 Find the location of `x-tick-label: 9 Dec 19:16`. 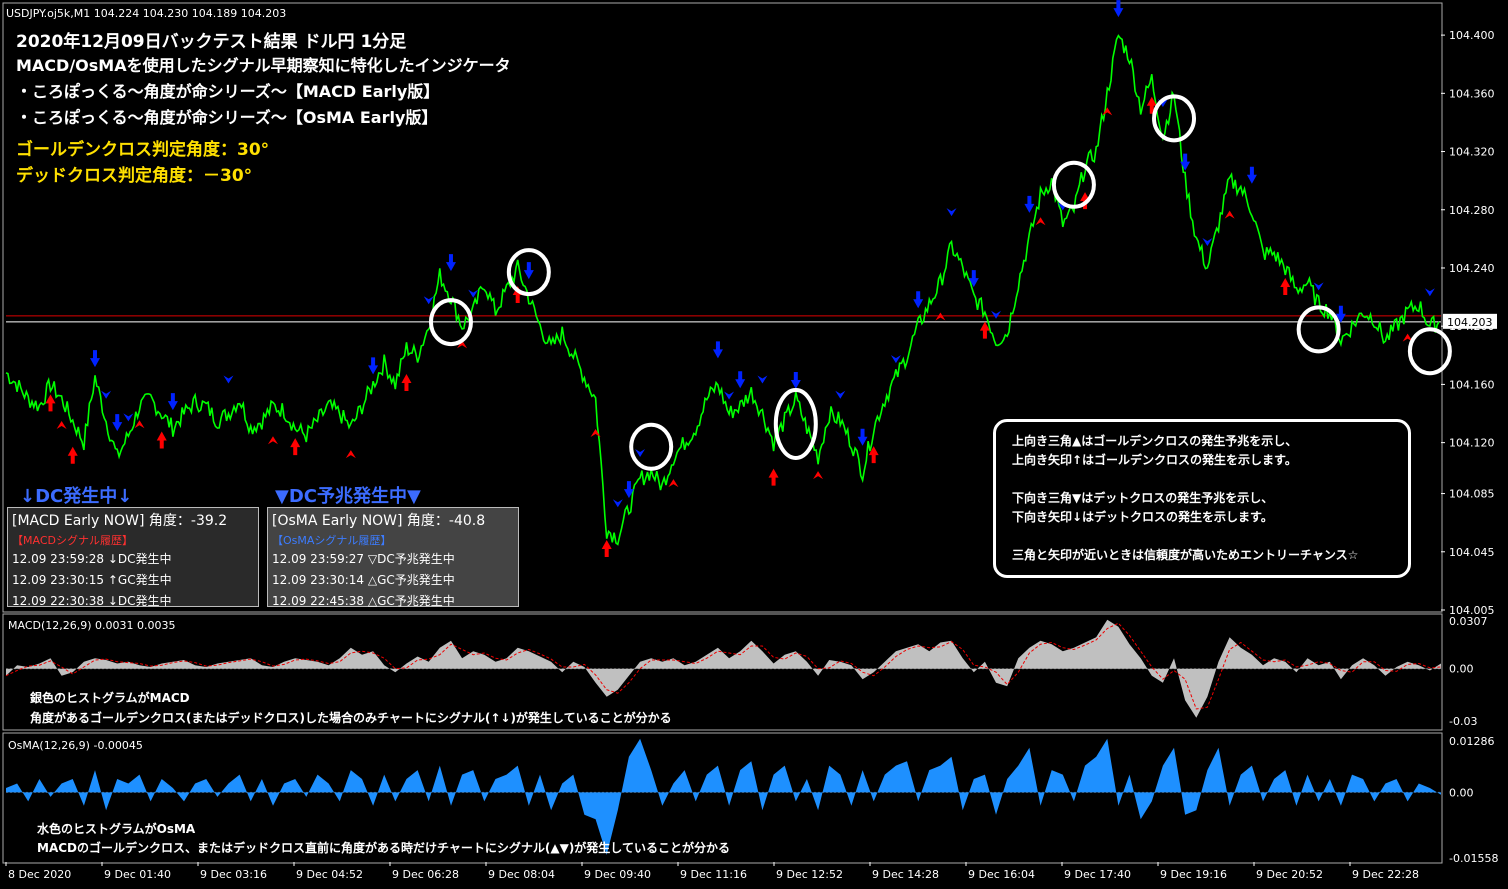

x-tick-label: 9 Dec 19:16 is located at coordinates (1193, 874).